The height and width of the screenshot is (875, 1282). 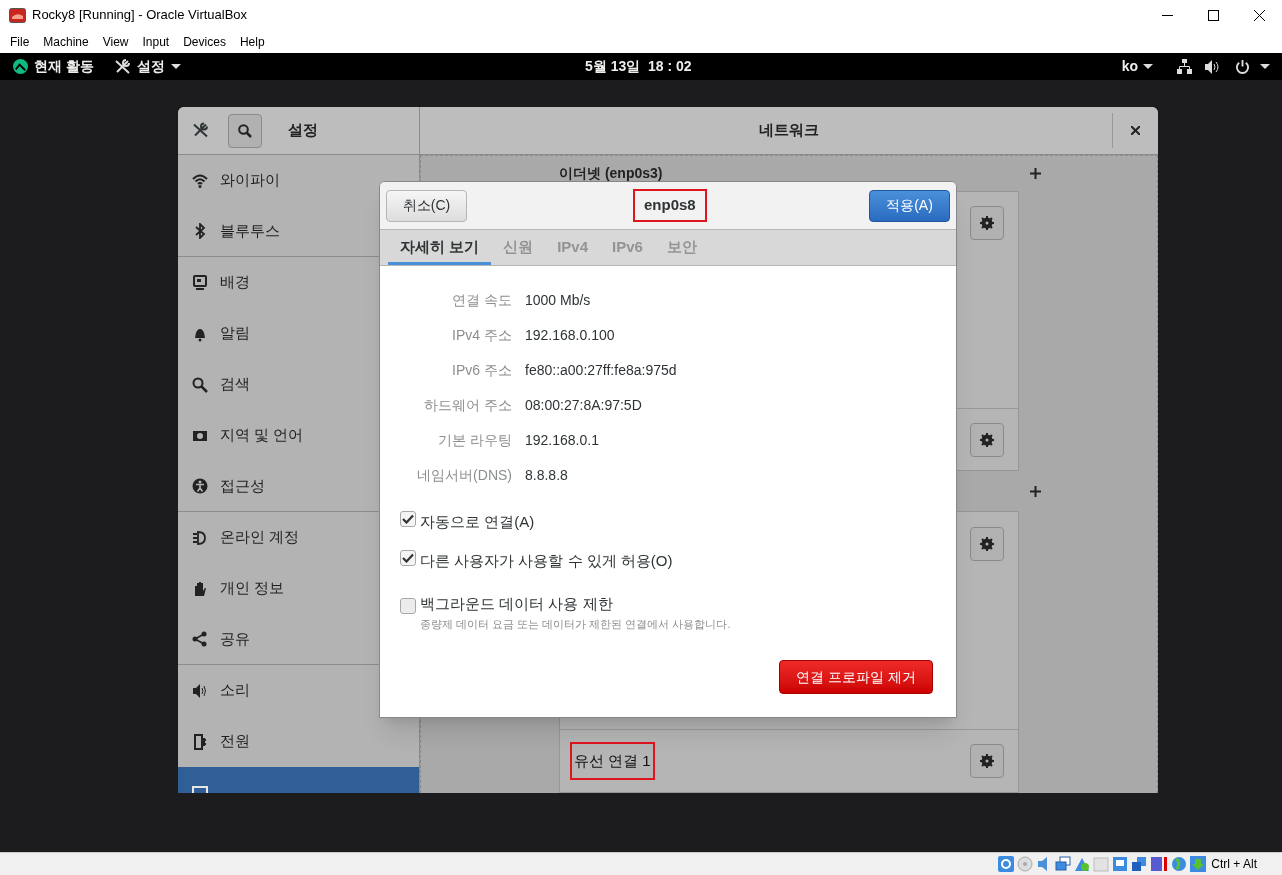 What do you see at coordinates (789, 130) in the screenshot?
I see `panel-title: 네트워크` at bounding box center [789, 130].